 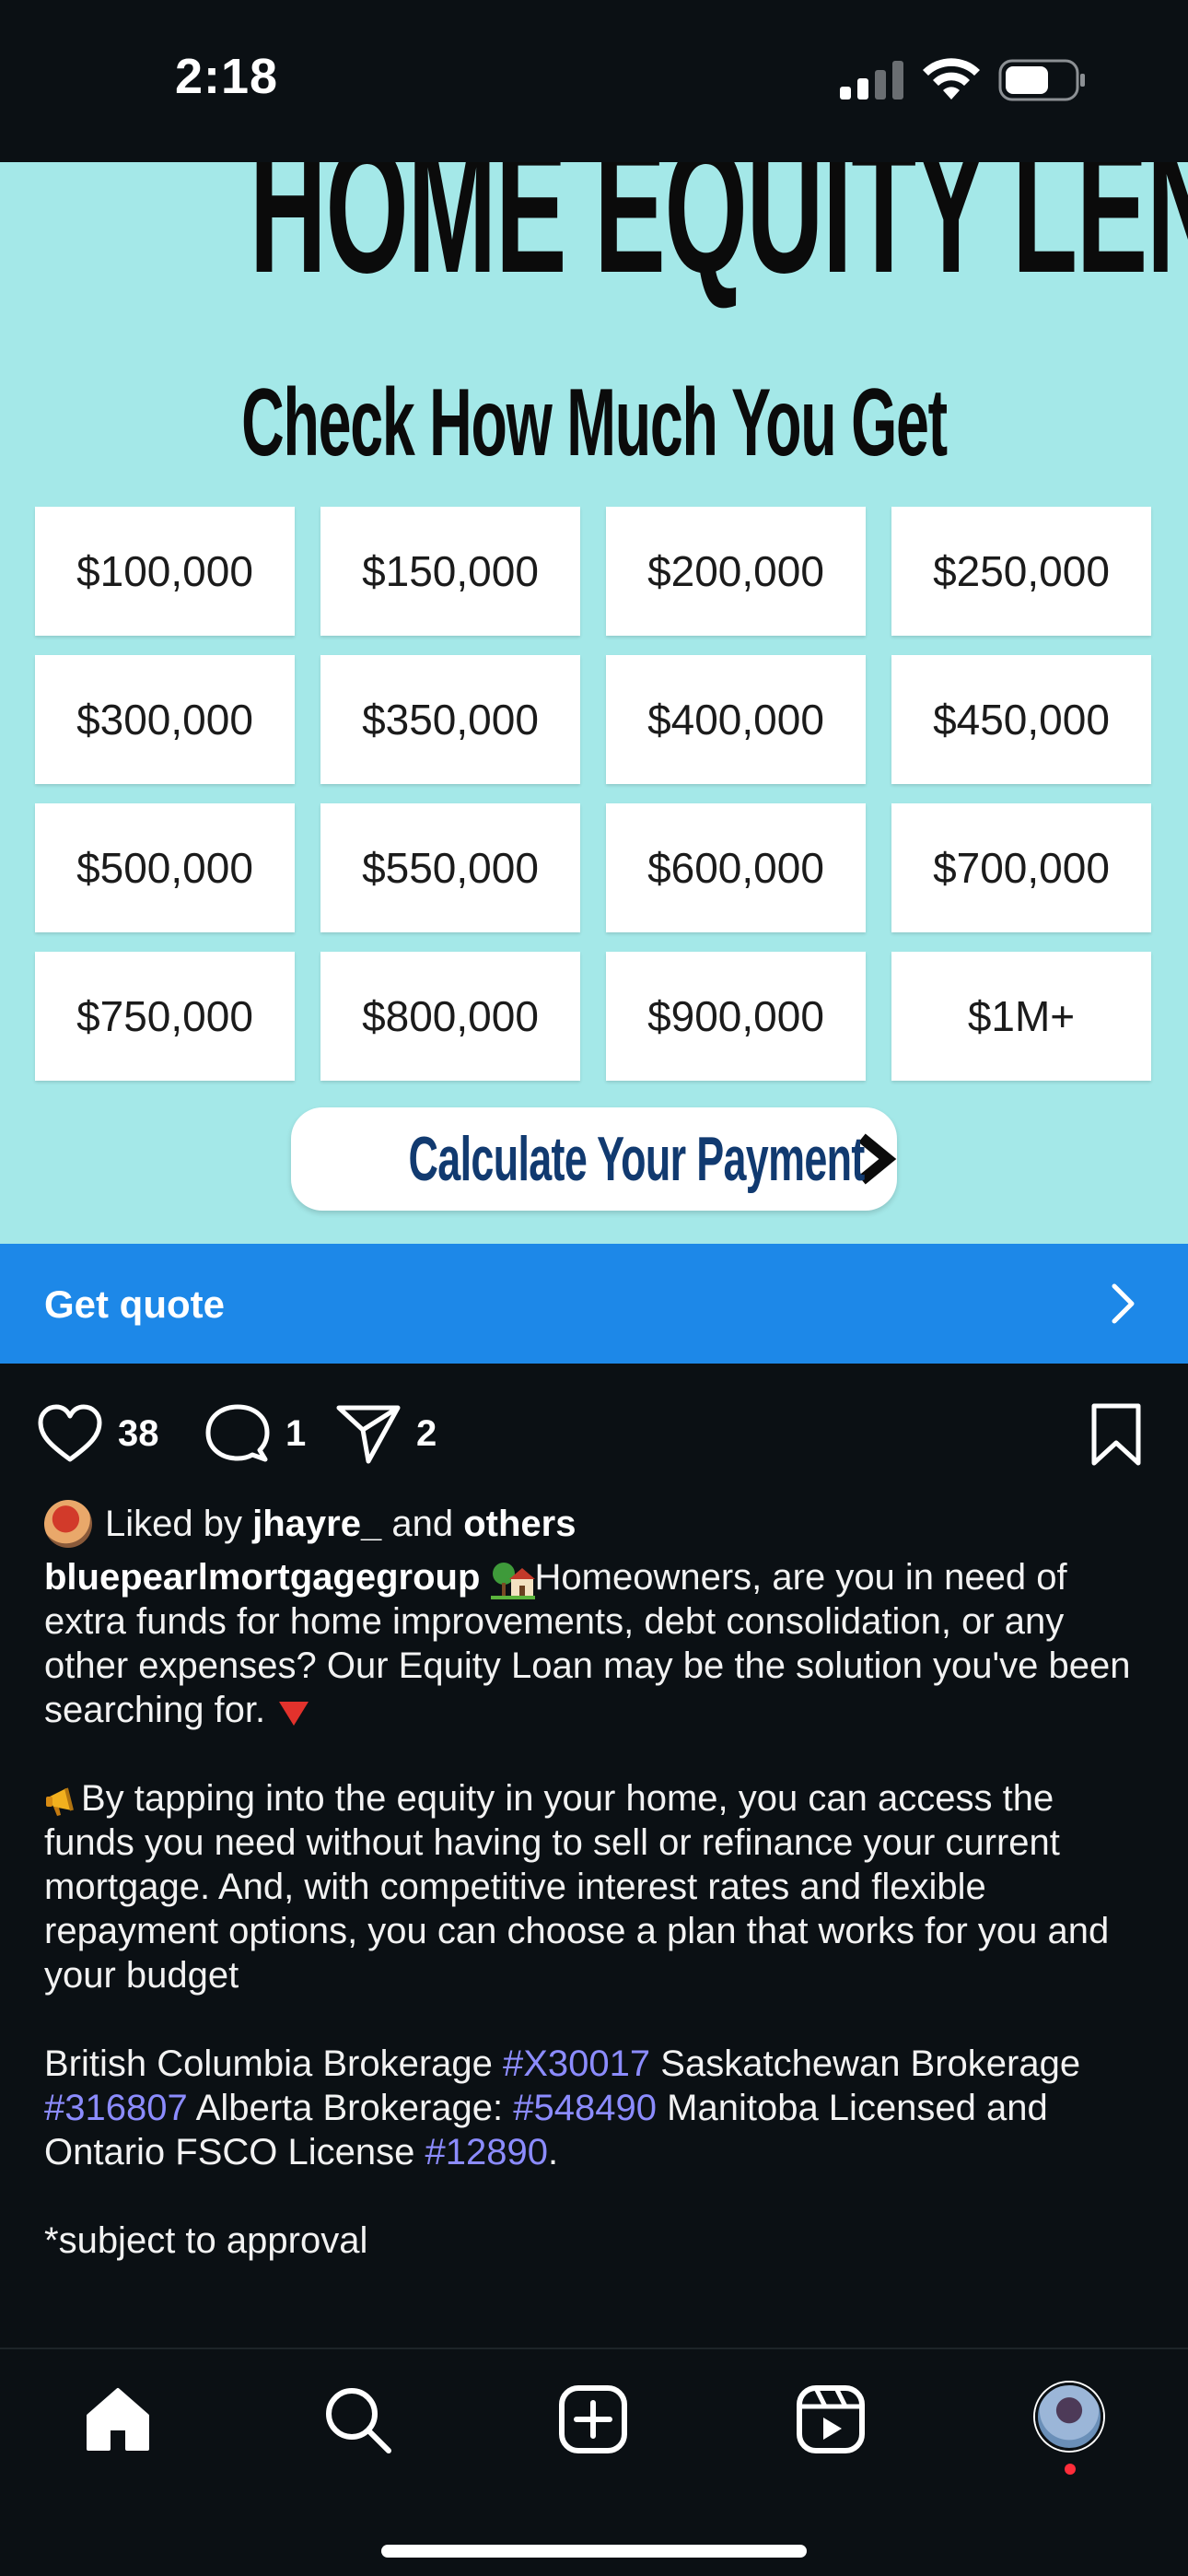 What do you see at coordinates (296, 1433) in the screenshot?
I see `comment-count: 1` at bounding box center [296, 1433].